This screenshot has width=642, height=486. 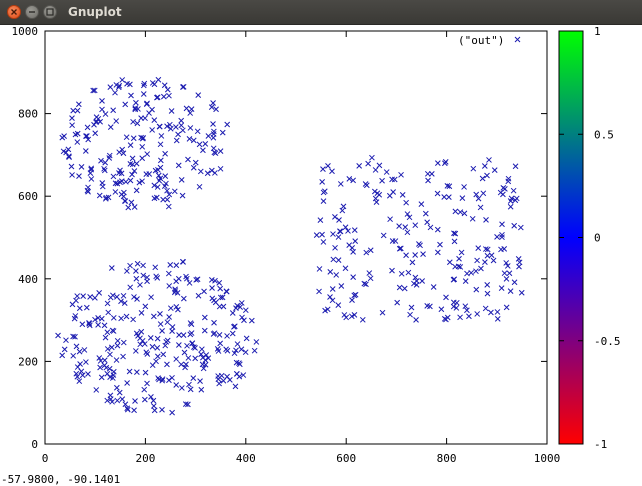 I want to click on y-tick-label: 0, so click(x=34, y=444).